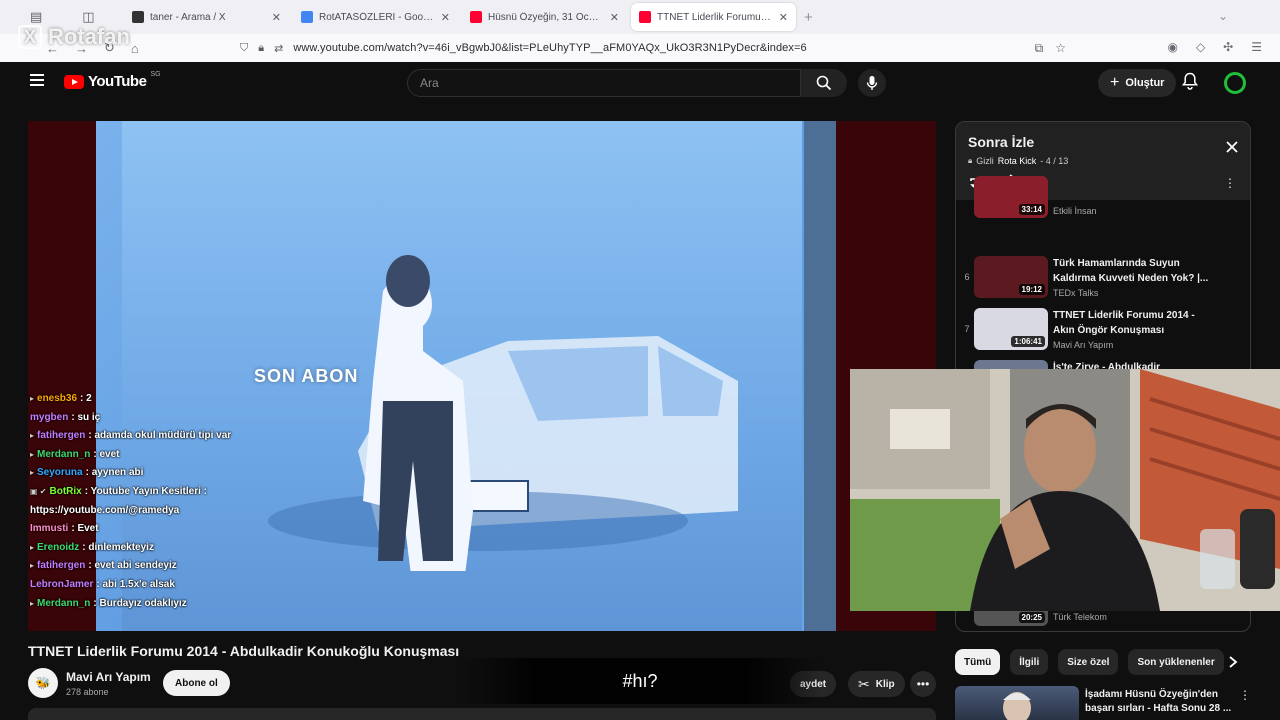 The image size is (1280, 720). What do you see at coordinates (1054, 48) in the screenshot?
I see `address-bar-actions: ⧉ ☆` at bounding box center [1054, 48].